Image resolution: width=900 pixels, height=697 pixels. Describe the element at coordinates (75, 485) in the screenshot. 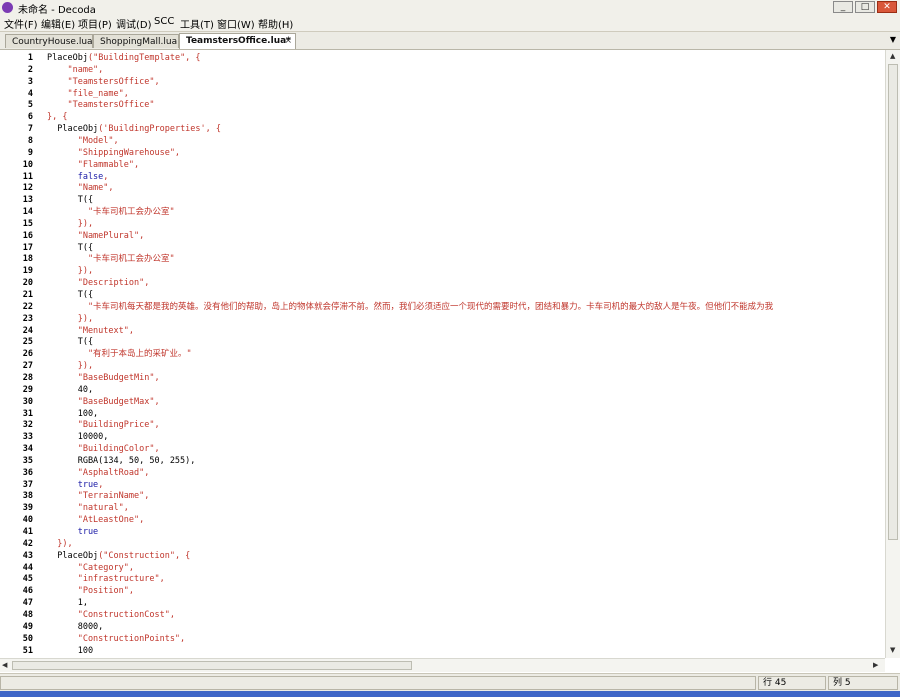

I see `code-text: true,` at that location.